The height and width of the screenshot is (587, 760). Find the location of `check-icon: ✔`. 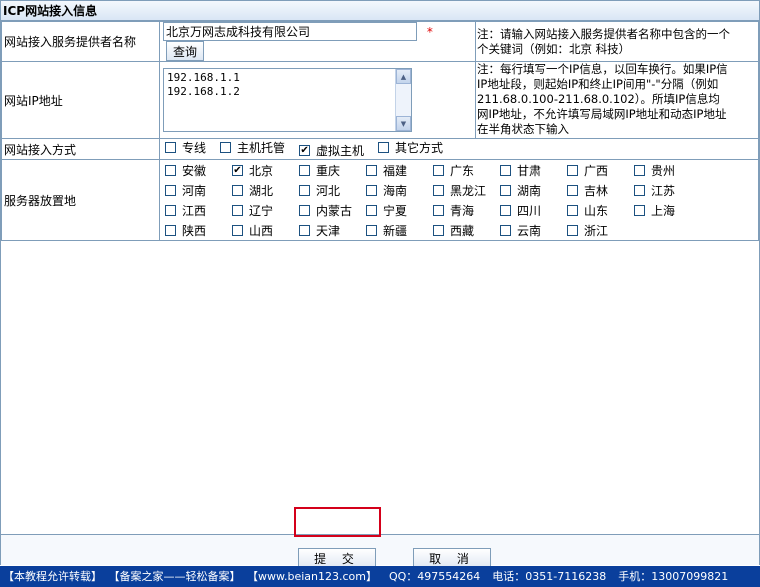

check-icon: ✔ is located at coordinates (304, 150).